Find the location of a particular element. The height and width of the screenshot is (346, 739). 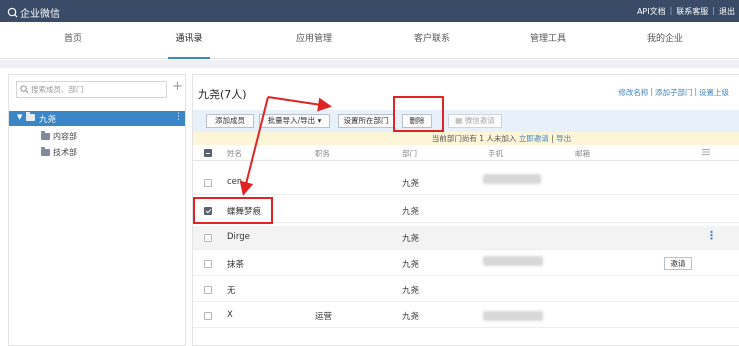

col-title: 职务 is located at coordinates (322, 153).